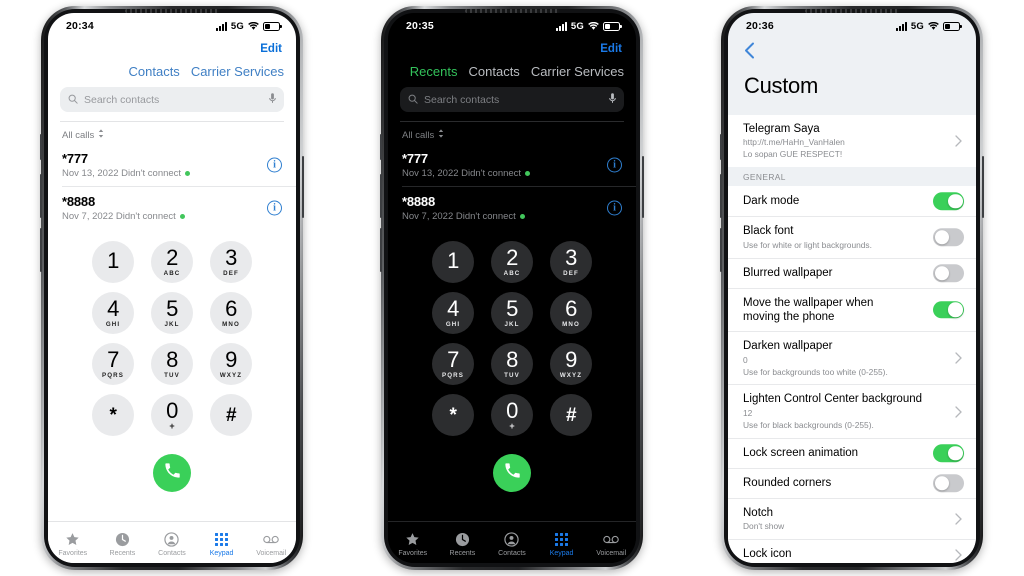 This screenshot has height=576, width=1024. I want to click on toggle-blurred-wallpaper, so click(948, 273).